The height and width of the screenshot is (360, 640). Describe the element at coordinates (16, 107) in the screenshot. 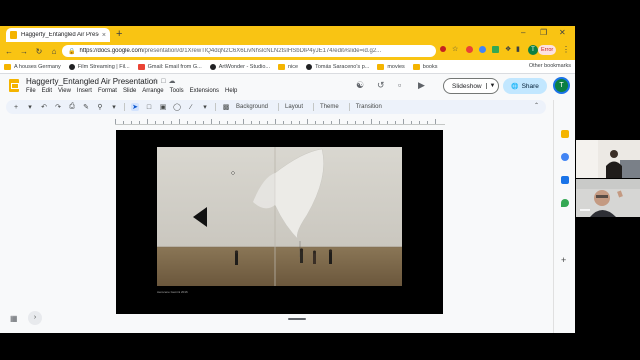

I see `new-slide-icon: +` at that location.